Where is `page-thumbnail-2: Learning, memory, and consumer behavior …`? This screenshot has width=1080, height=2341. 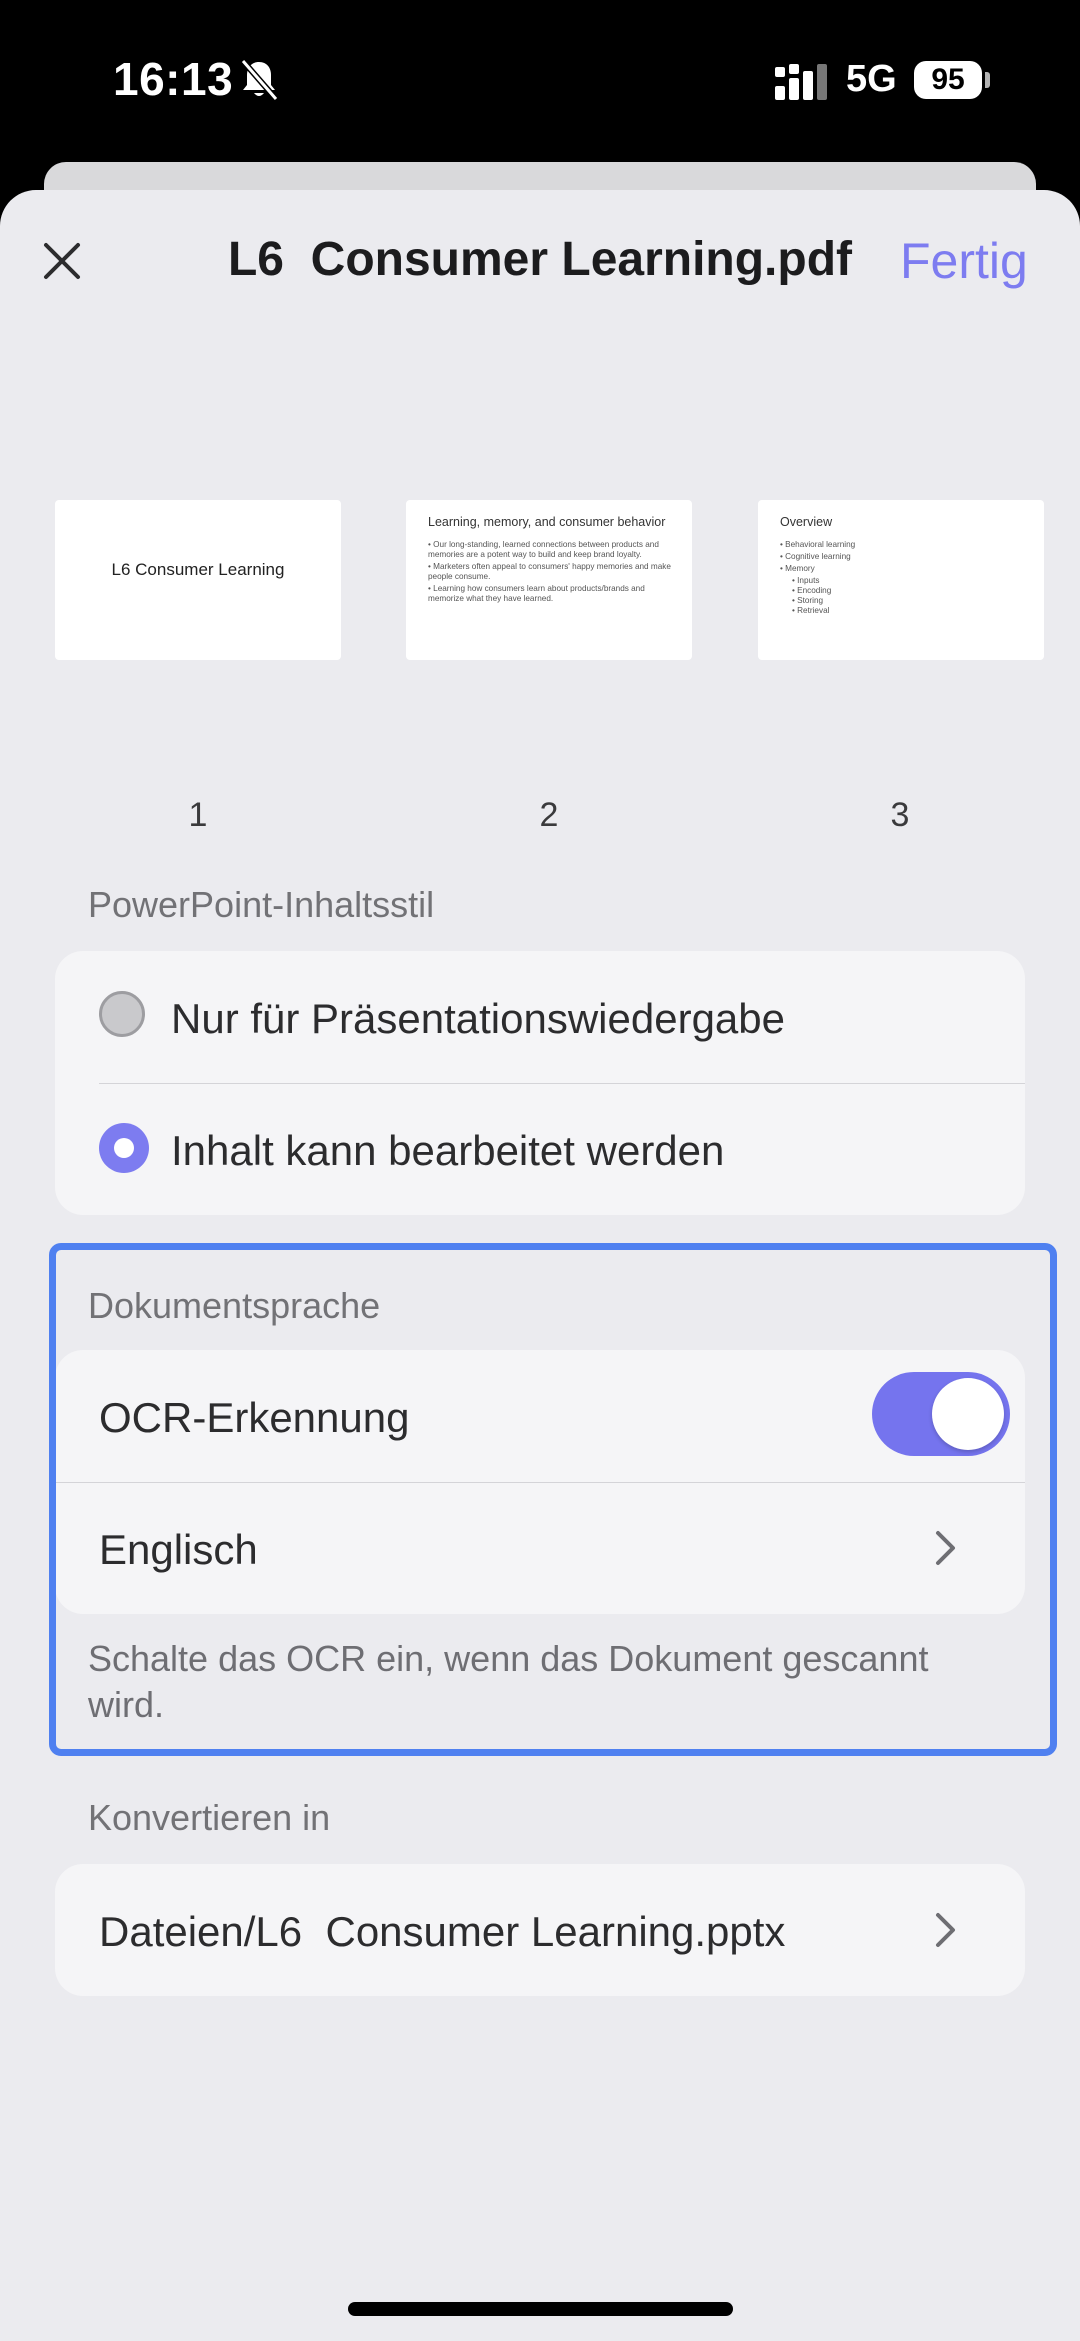 page-thumbnail-2: Learning, memory, and consumer behavior … is located at coordinates (549, 580).